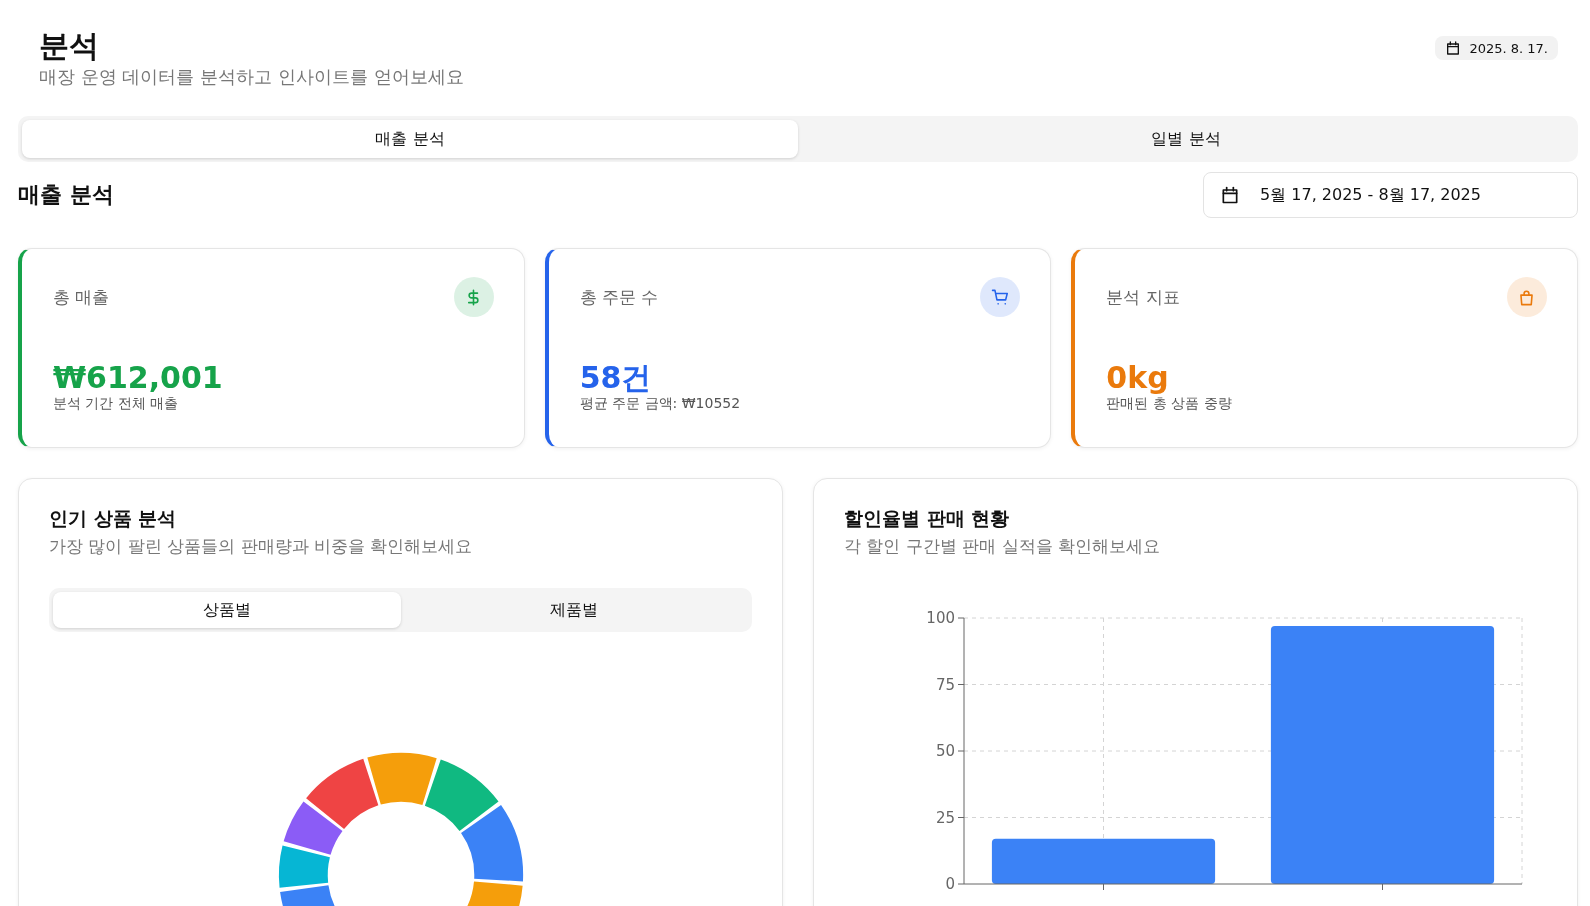  Describe the element at coordinates (410, 139) in the screenshot. I see `tab: 매출 분석` at that location.